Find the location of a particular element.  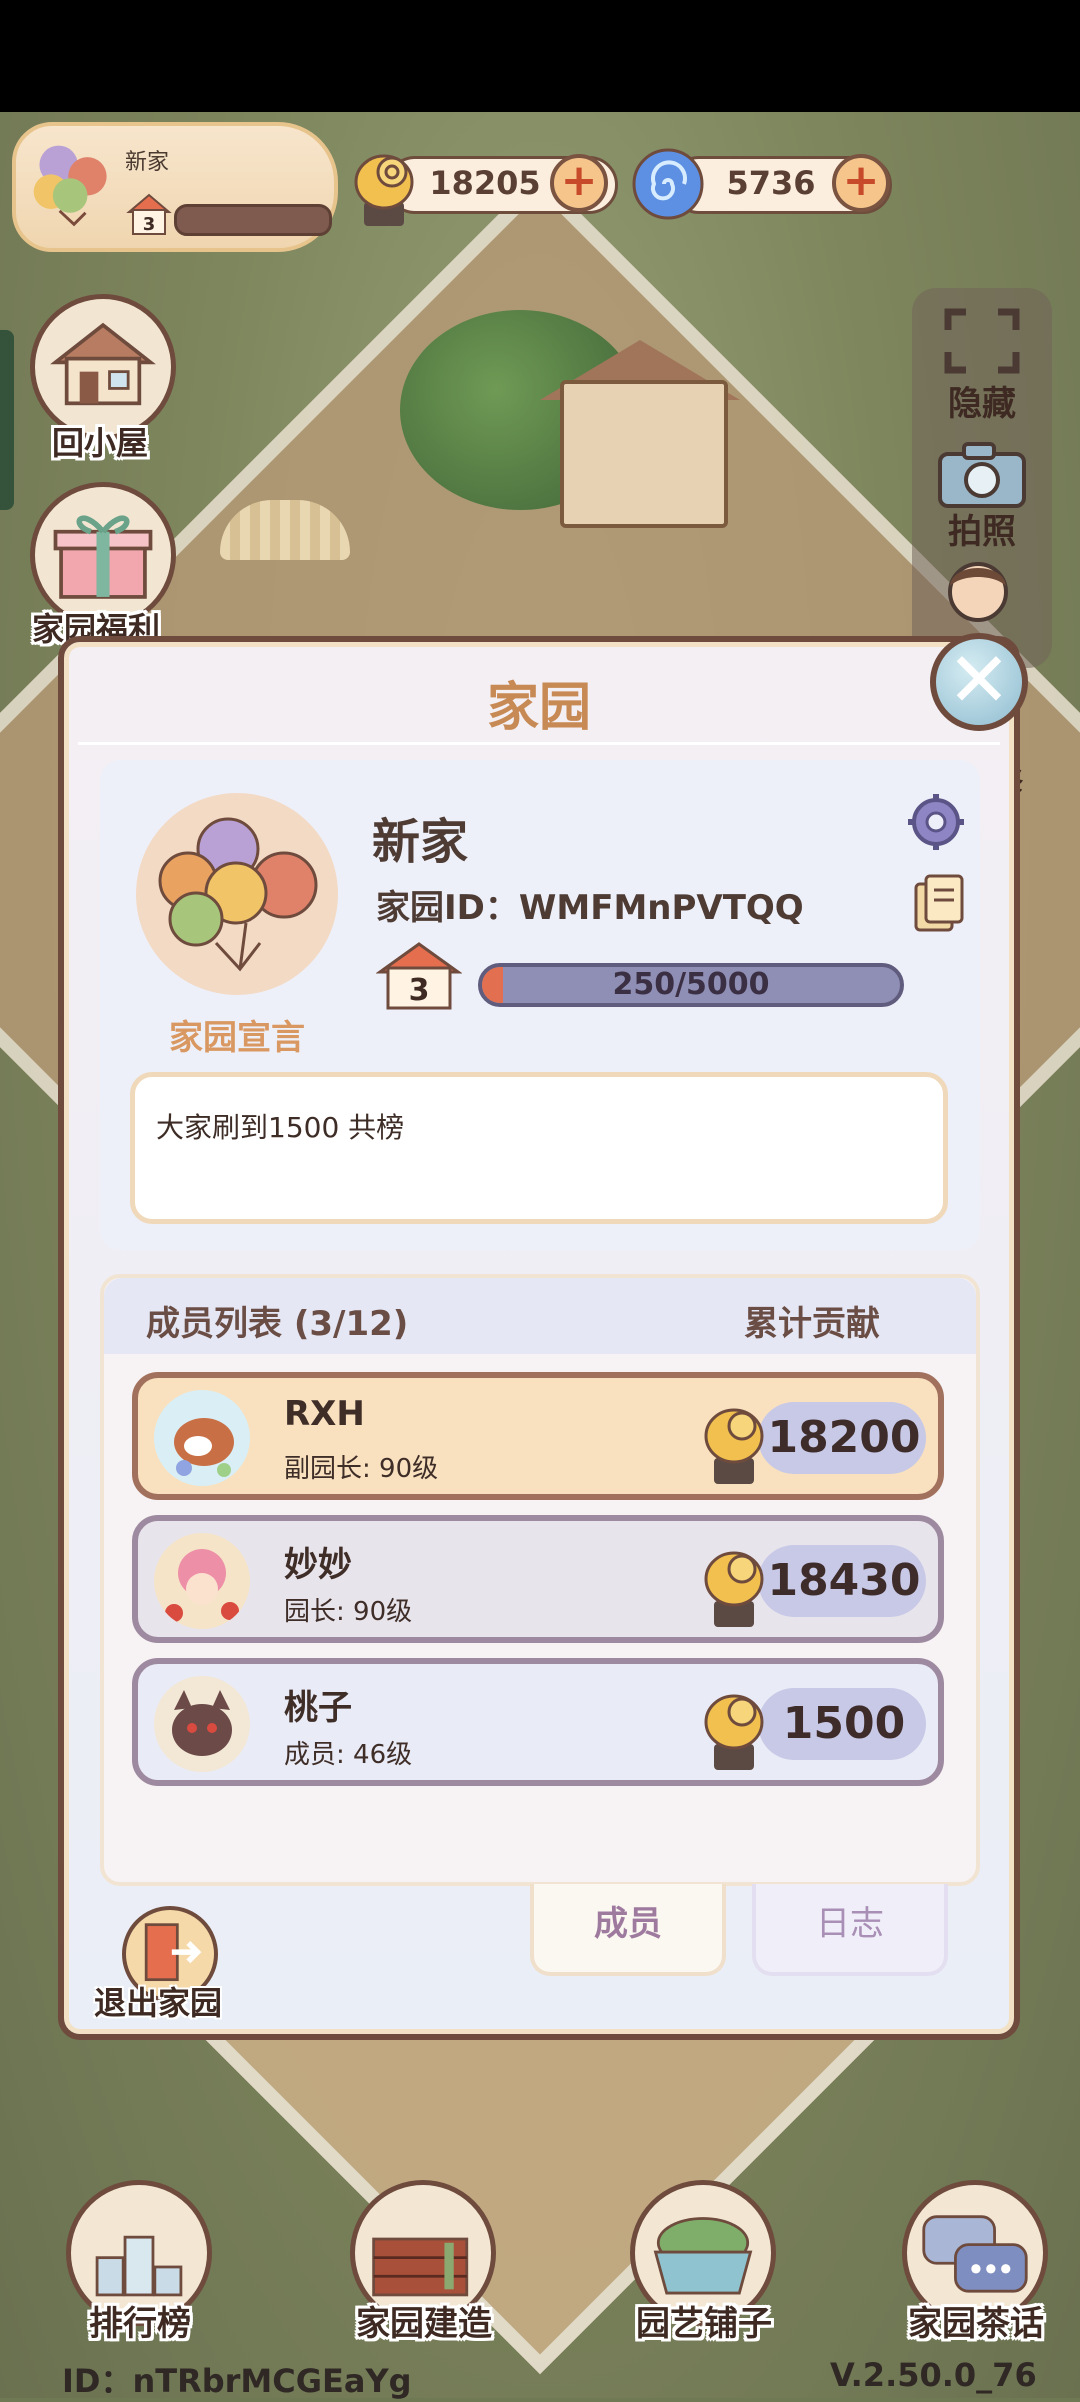

dialog-title: 家园 is located at coordinates (538, 708).